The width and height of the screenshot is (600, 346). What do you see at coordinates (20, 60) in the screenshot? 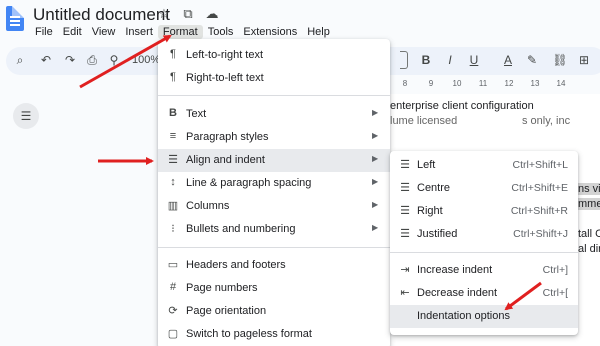
I see `search-menus-icon: ⌕` at bounding box center [20, 60].